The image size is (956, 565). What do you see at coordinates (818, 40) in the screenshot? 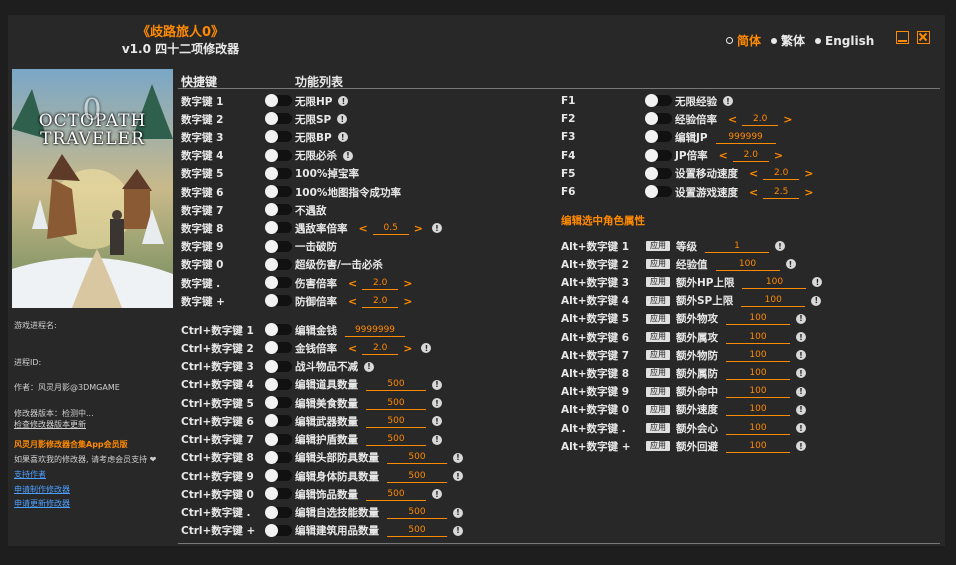
I see `radio-icon` at bounding box center [818, 40].